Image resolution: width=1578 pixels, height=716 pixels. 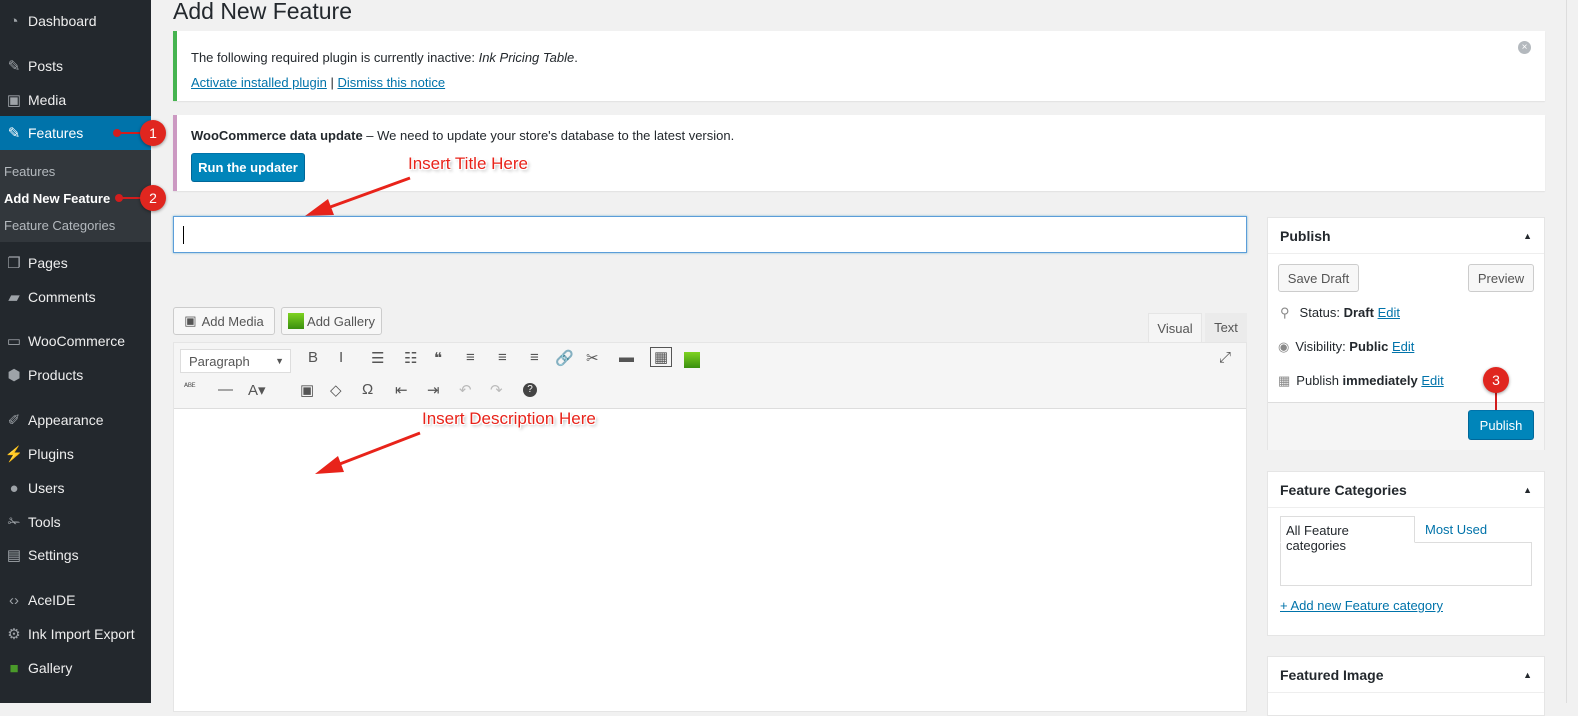 I want to click on notice-strong: WooCommerce data update, so click(x=277, y=135).